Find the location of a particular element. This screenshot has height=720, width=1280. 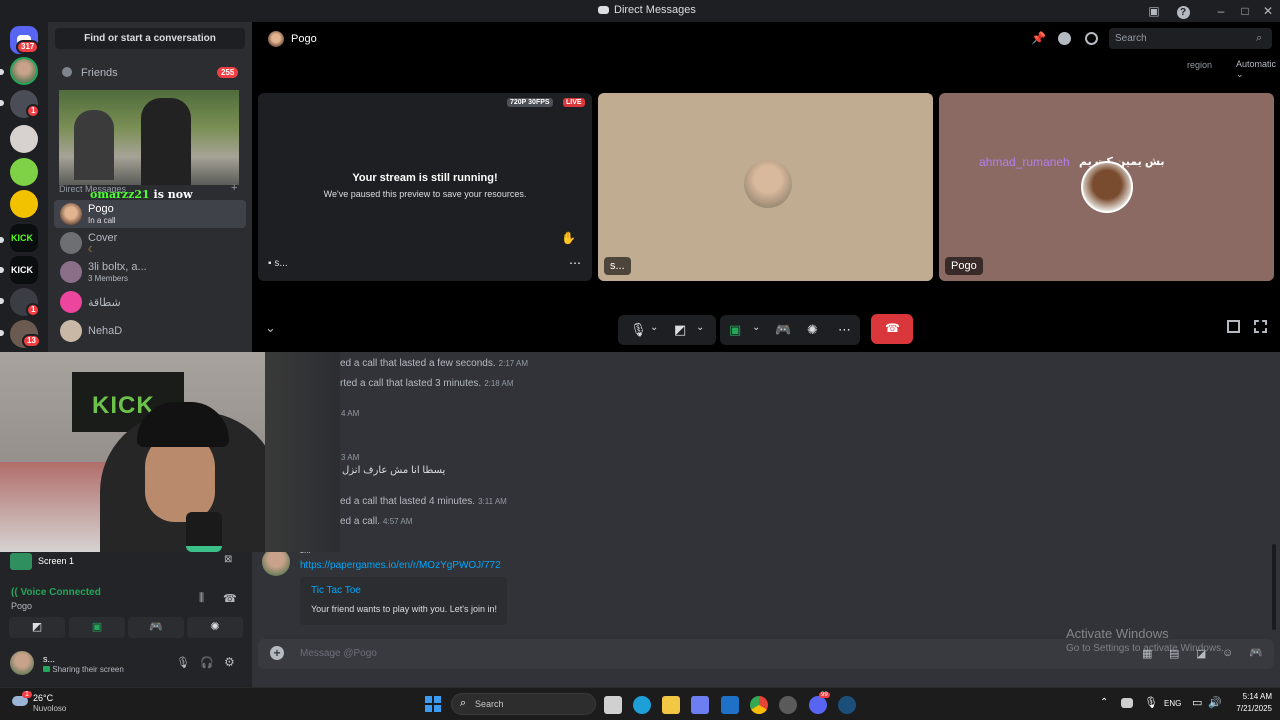

store-icon is located at coordinates (700, 705).